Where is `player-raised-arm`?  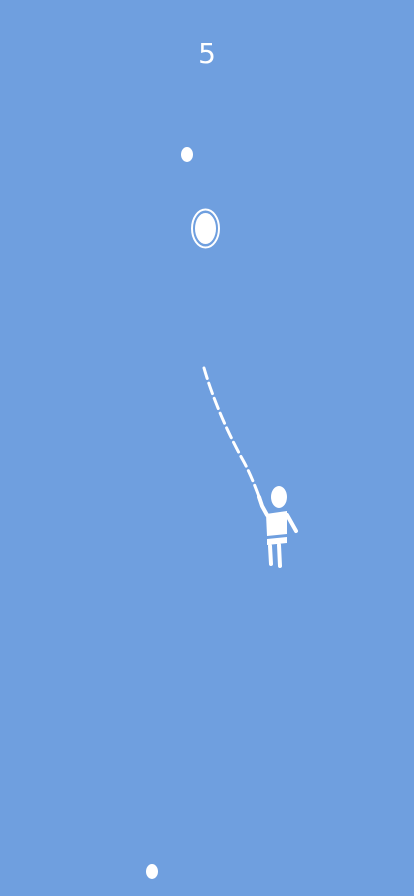
player-raised-arm is located at coordinates (263, 506).